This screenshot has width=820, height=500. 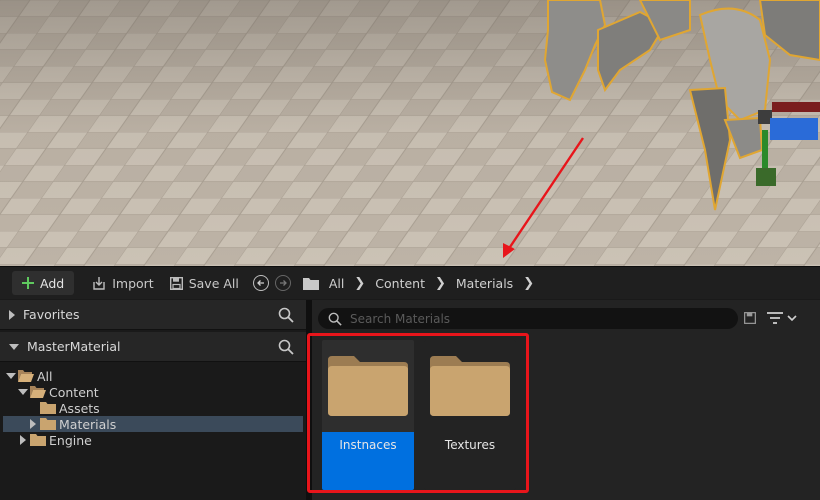 I want to click on tree-item-engine: Engine, so click(x=153, y=440).